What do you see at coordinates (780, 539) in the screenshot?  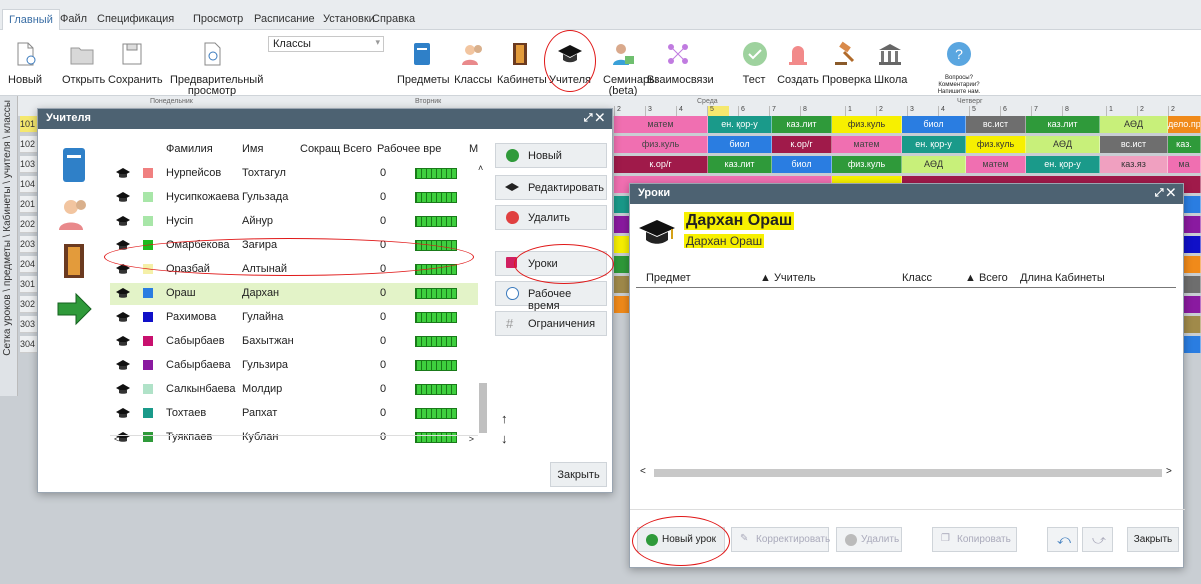 I see `correct-lesson-button: ✎ Корректировать` at bounding box center [780, 539].